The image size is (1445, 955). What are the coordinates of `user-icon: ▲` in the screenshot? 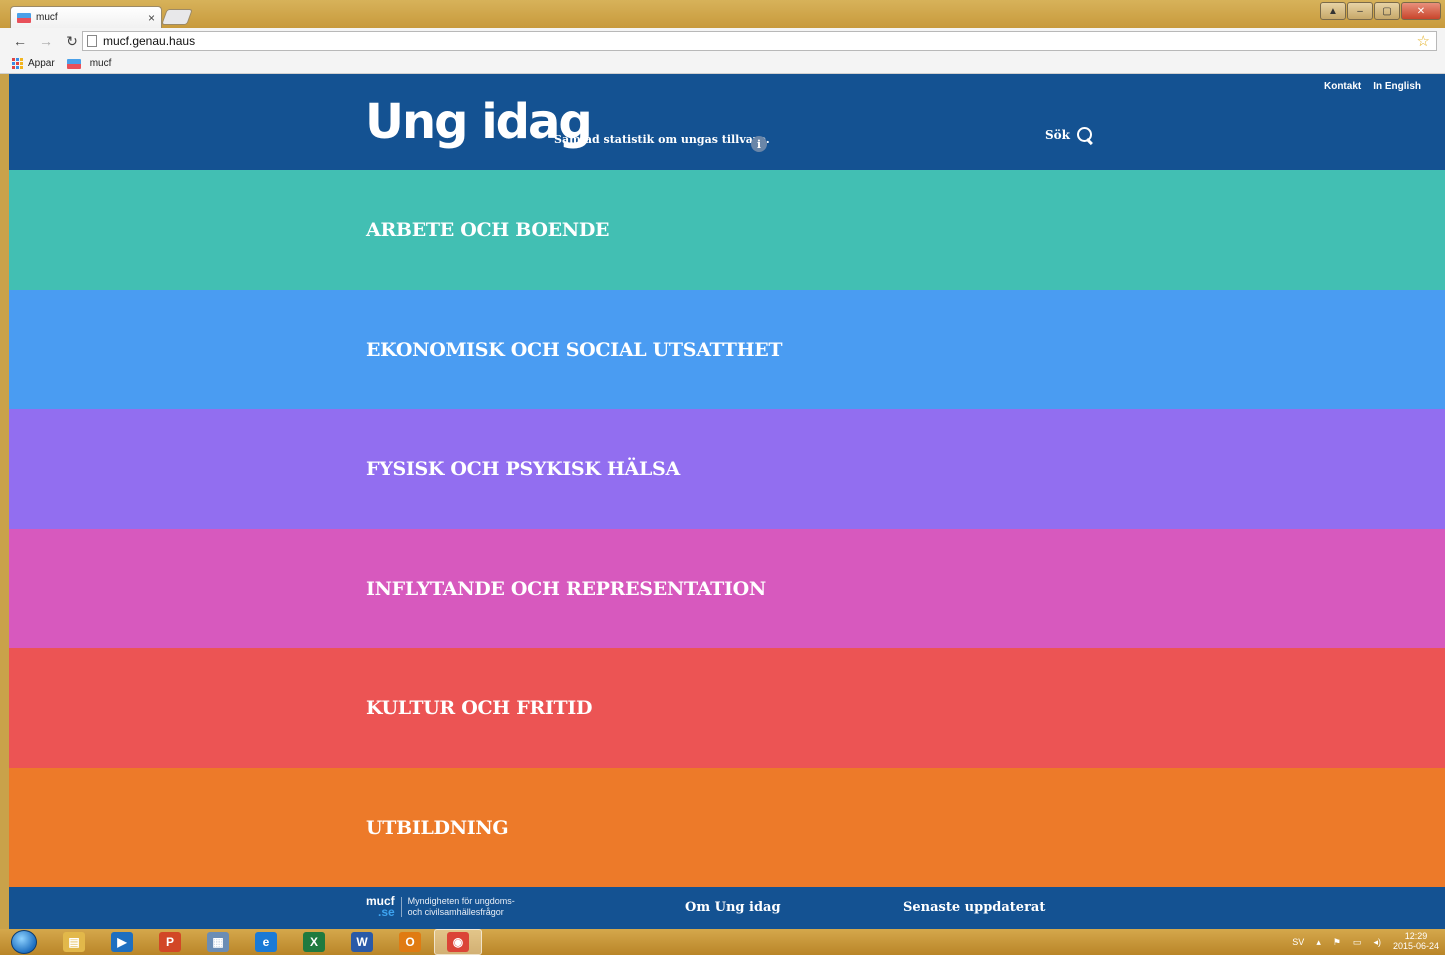 It's located at (1333, 11).